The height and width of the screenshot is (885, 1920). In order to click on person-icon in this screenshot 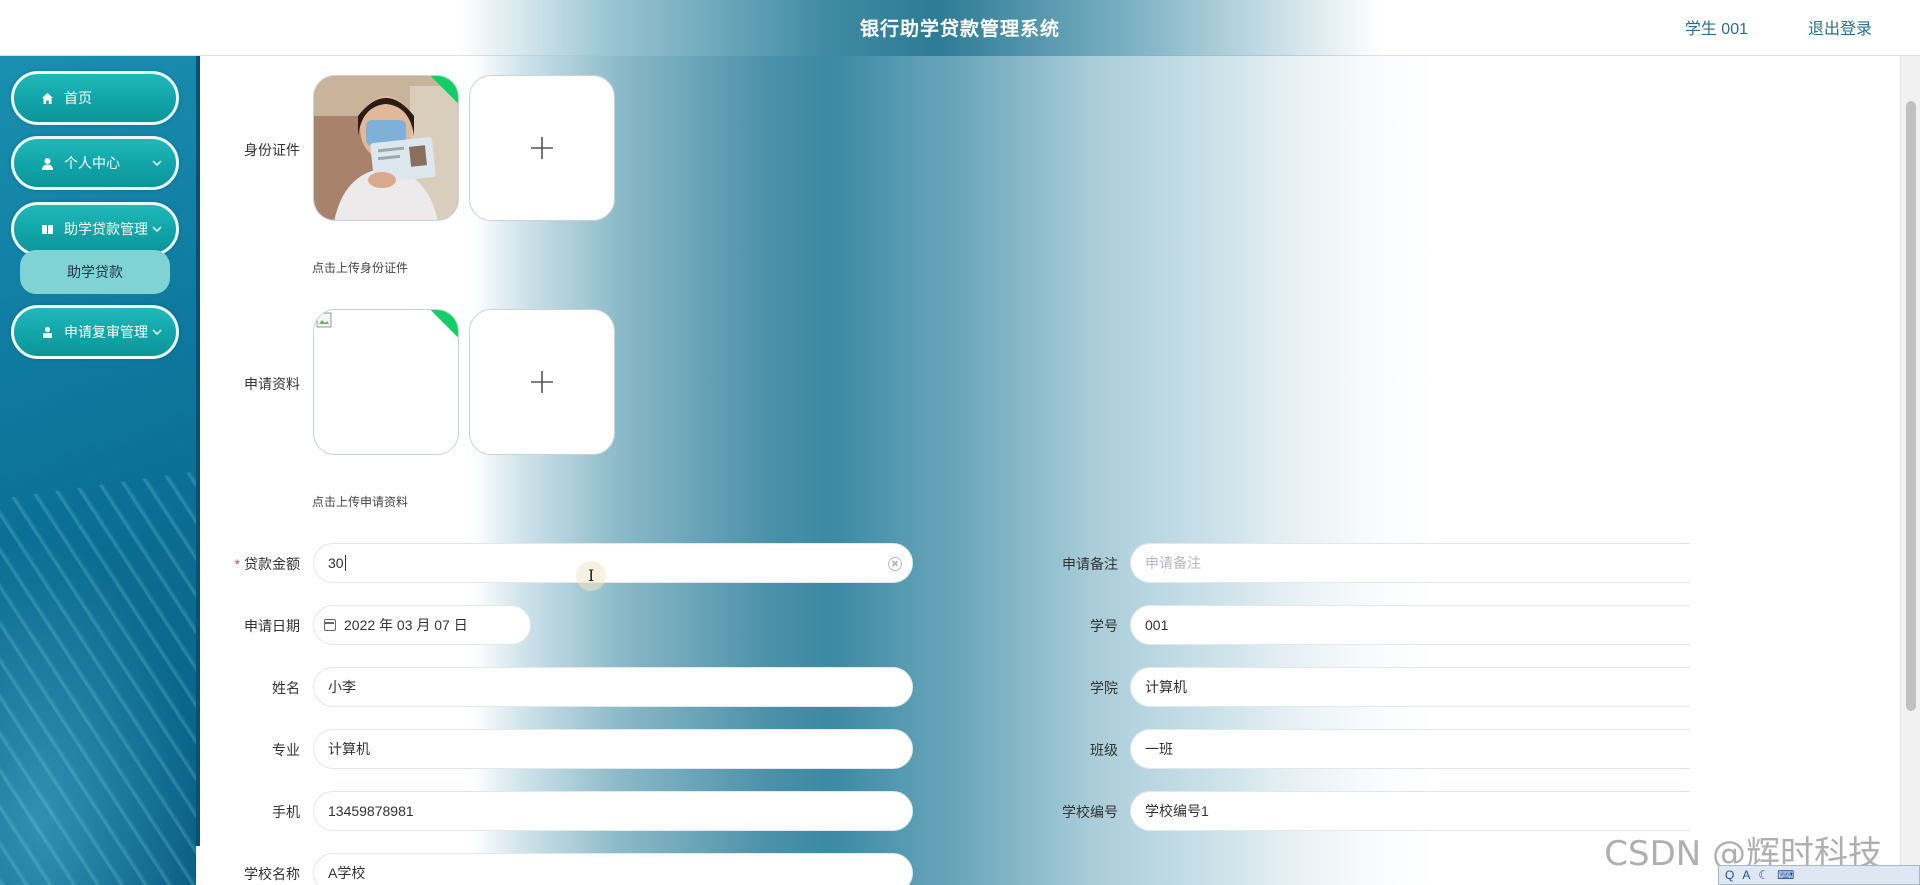, I will do `click(47, 332)`.